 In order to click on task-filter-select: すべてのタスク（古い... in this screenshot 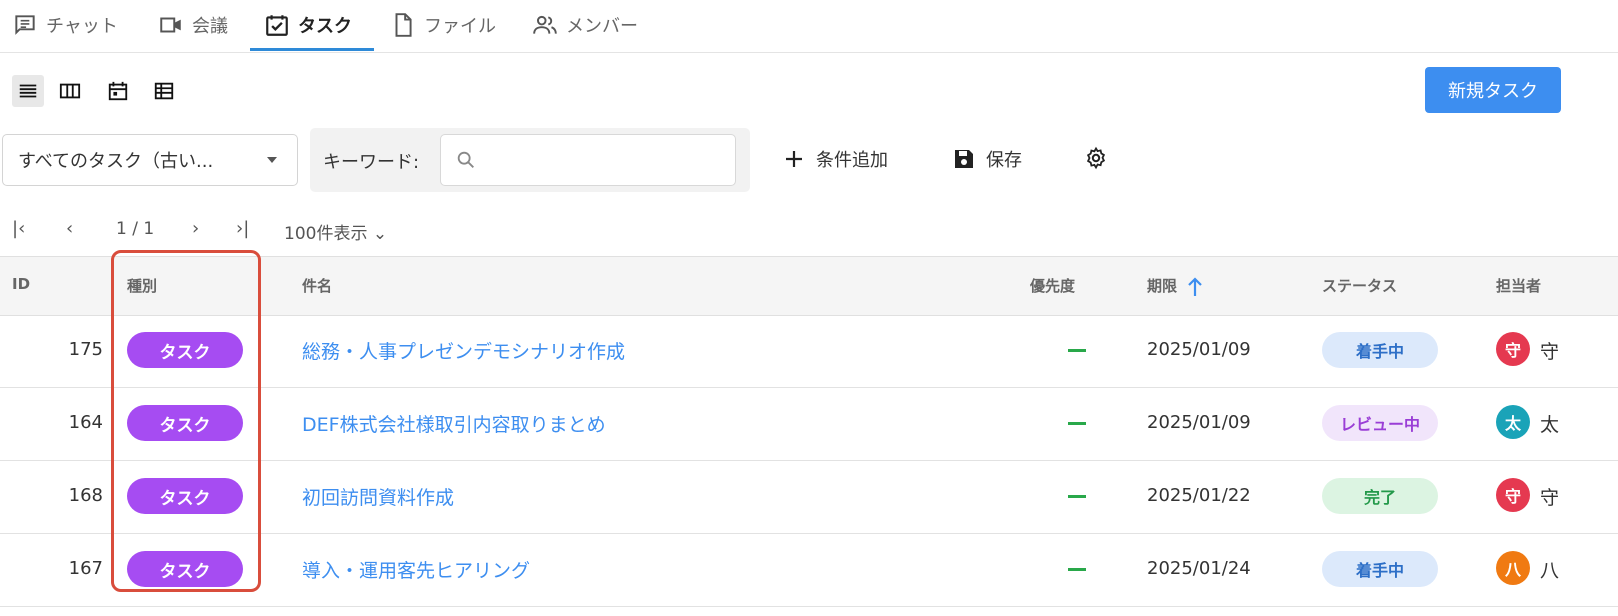, I will do `click(150, 160)`.